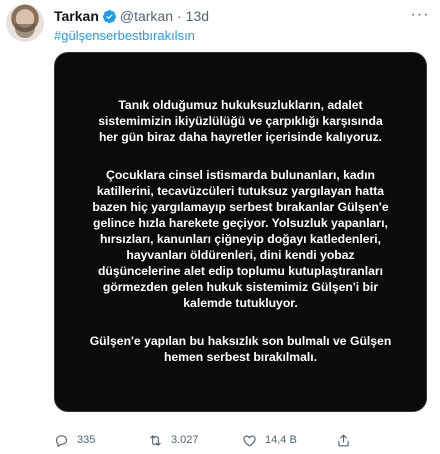 This screenshot has width=440, height=454. Describe the element at coordinates (343, 440) in the screenshot. I see `share-icon` at that location.